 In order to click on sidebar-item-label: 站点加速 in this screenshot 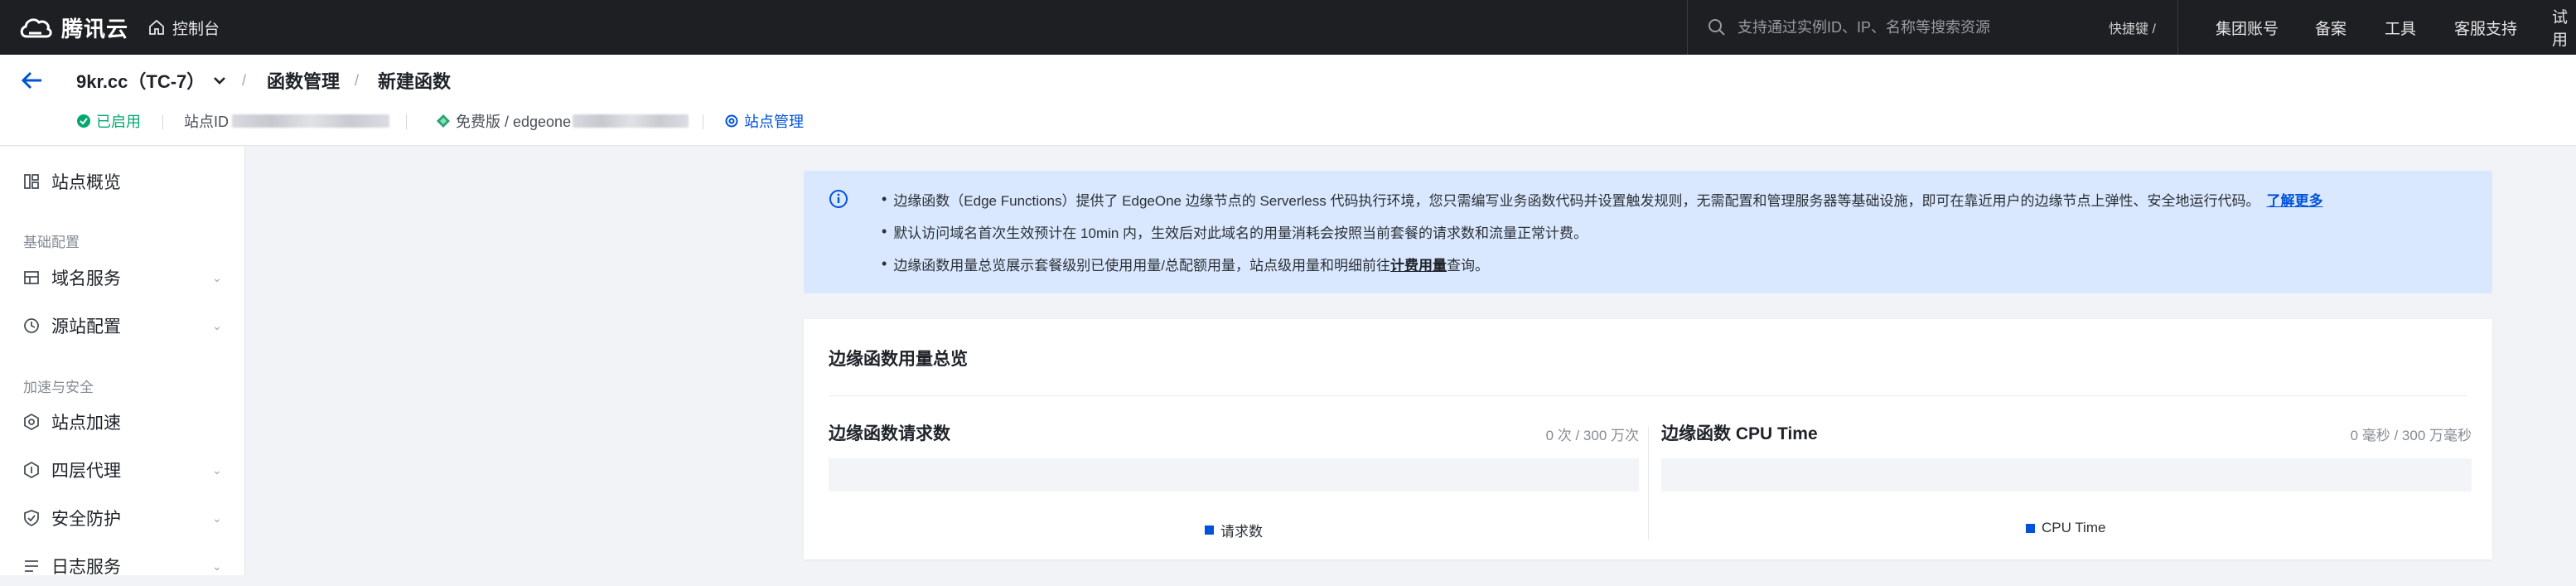, I will do `click(86, 423)`.